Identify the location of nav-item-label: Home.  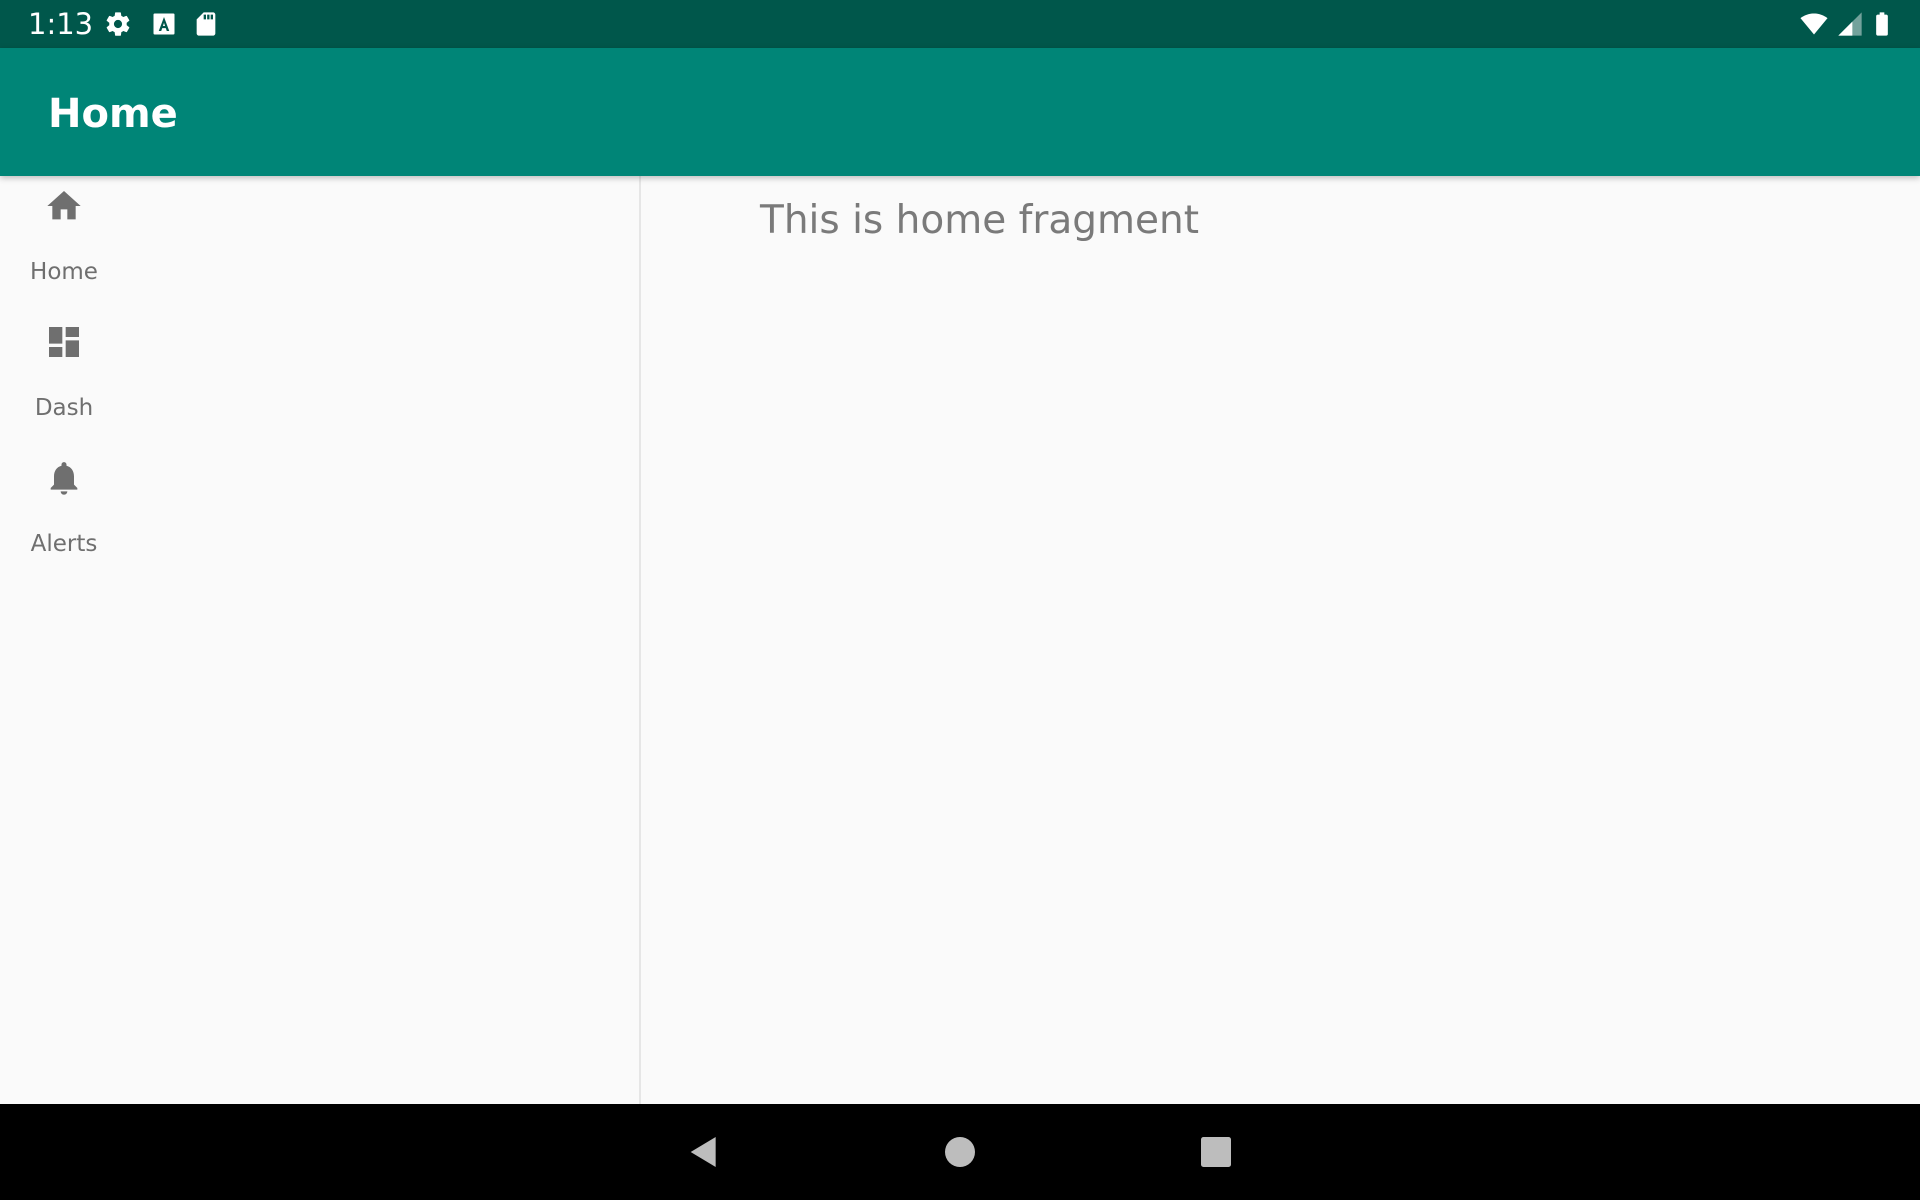
(64, 272).